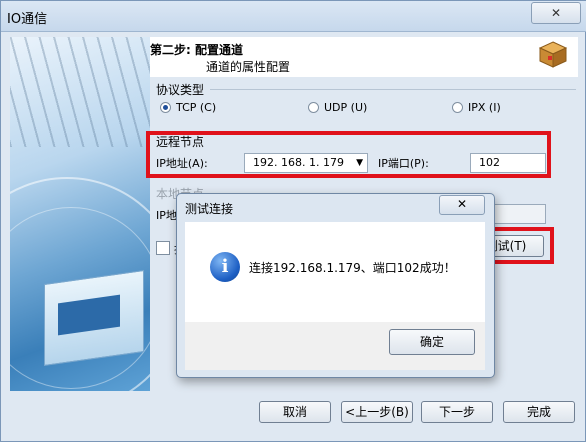 The image size is (586, 442). Describe the element at coordinates (377, 412) in the screenshot. I see `back-button: <上一步(B)` at that location.